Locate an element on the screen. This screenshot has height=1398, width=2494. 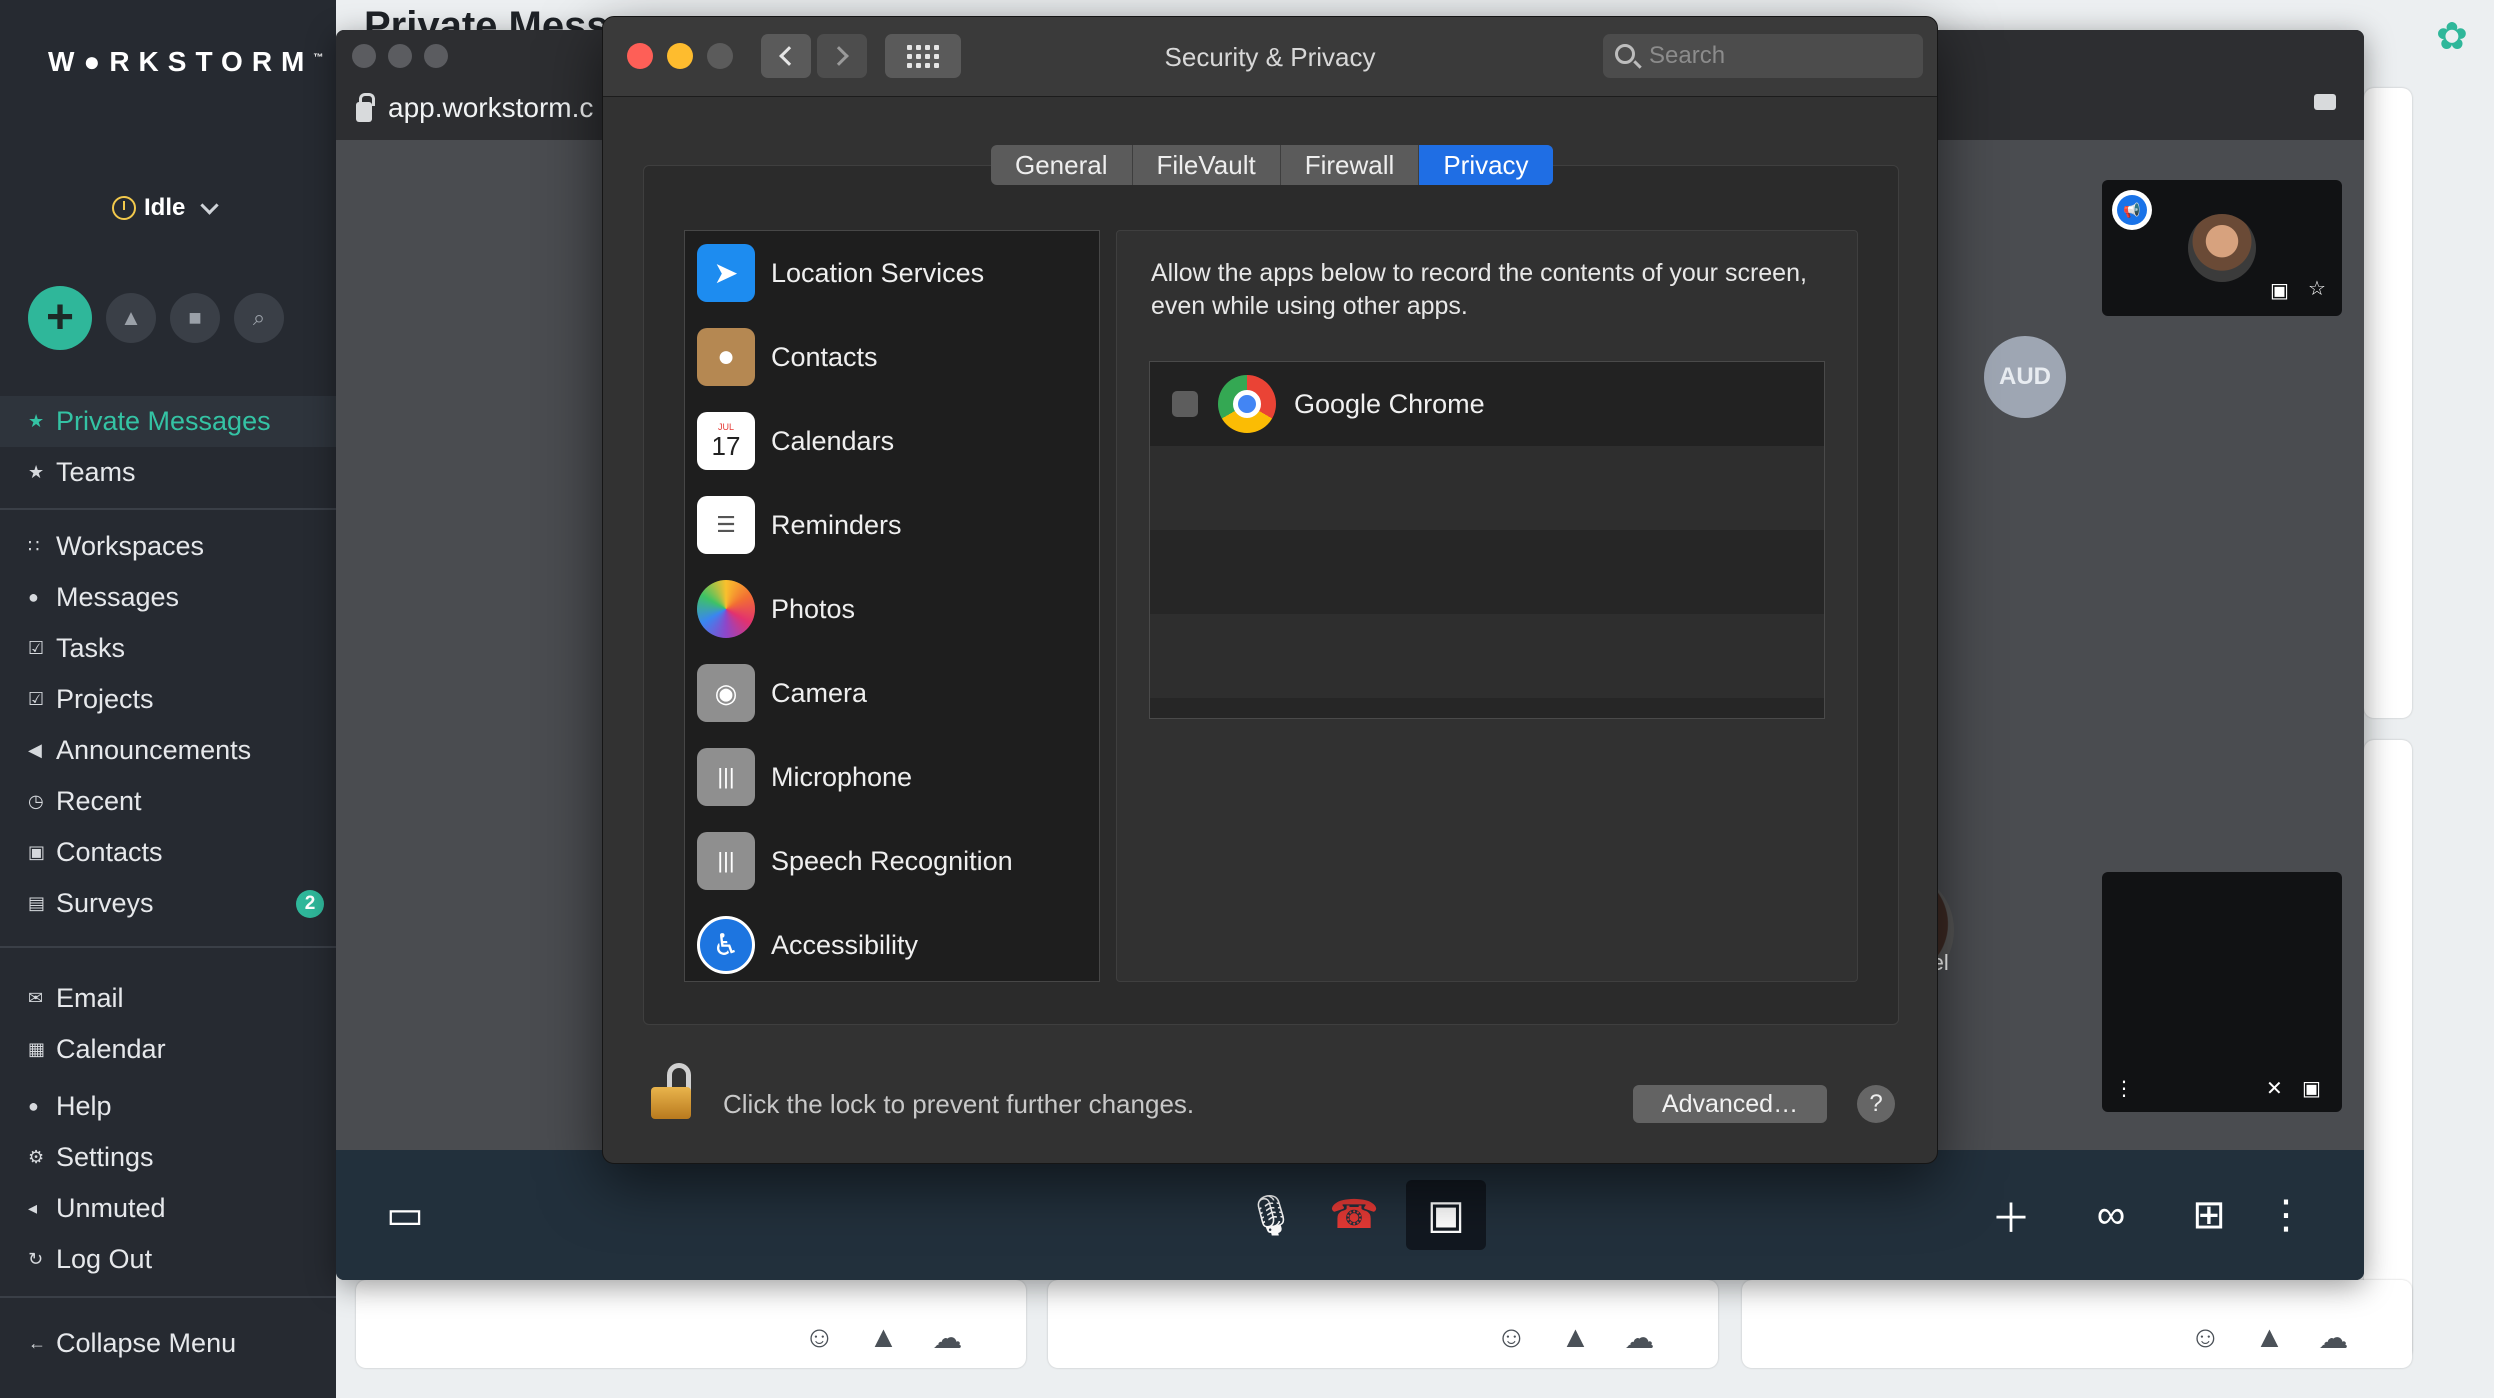
nav-item-settings: ⚙ Settings is located at coordinates (168, 1157).